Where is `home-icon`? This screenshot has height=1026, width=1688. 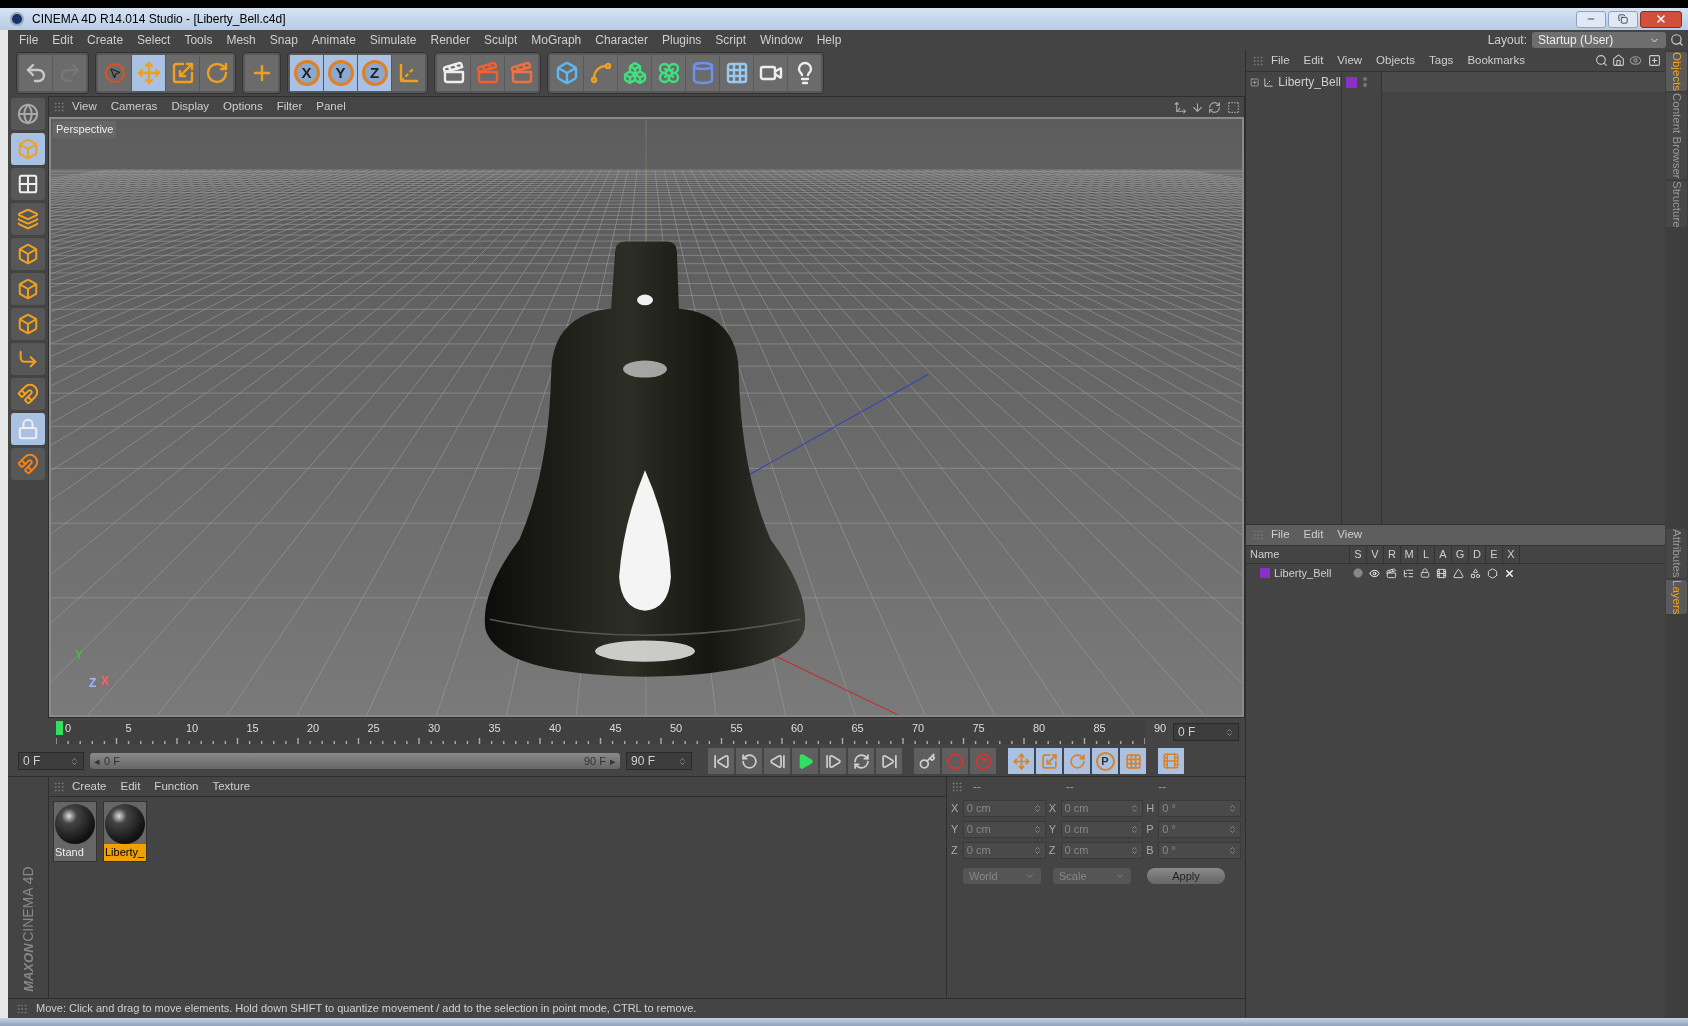
home-icon is located at coordinates (1618, 60).